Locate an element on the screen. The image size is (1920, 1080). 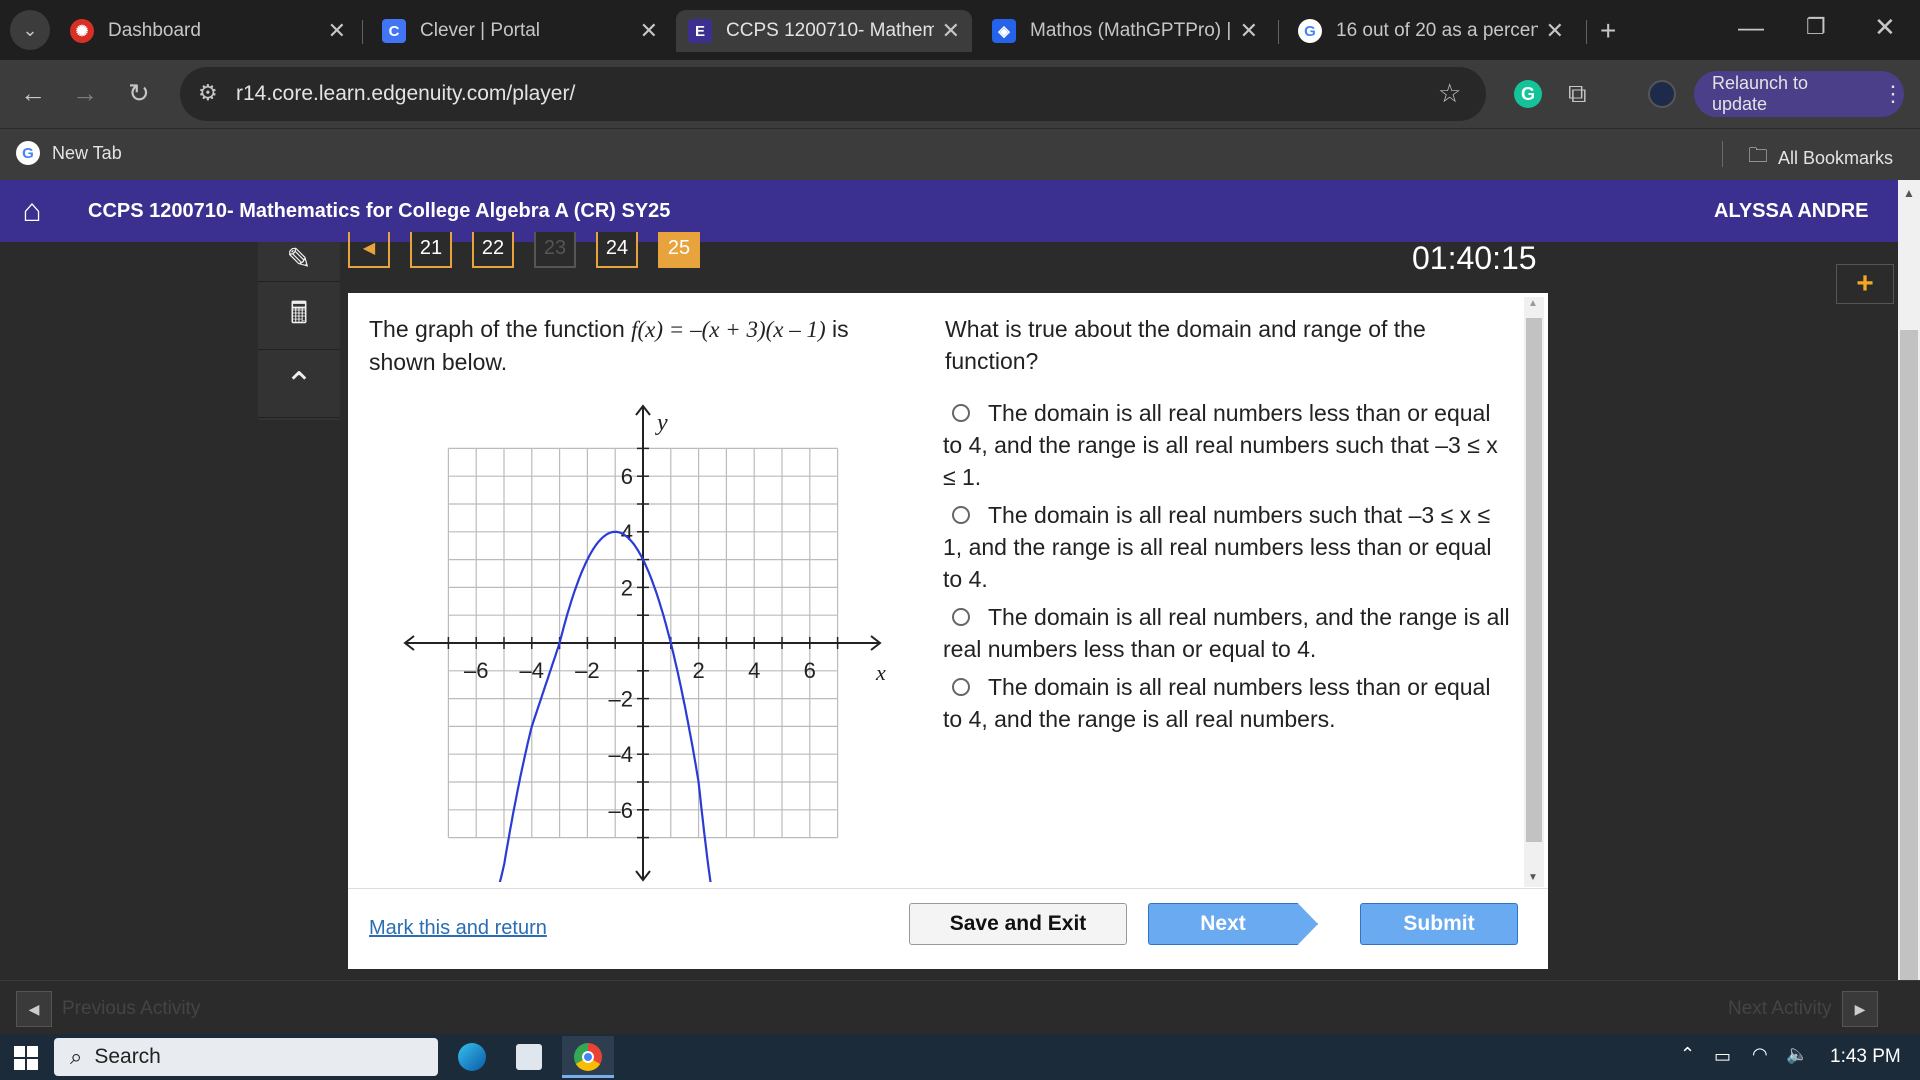
question-number: 24 is located at coordinates (617, 250).